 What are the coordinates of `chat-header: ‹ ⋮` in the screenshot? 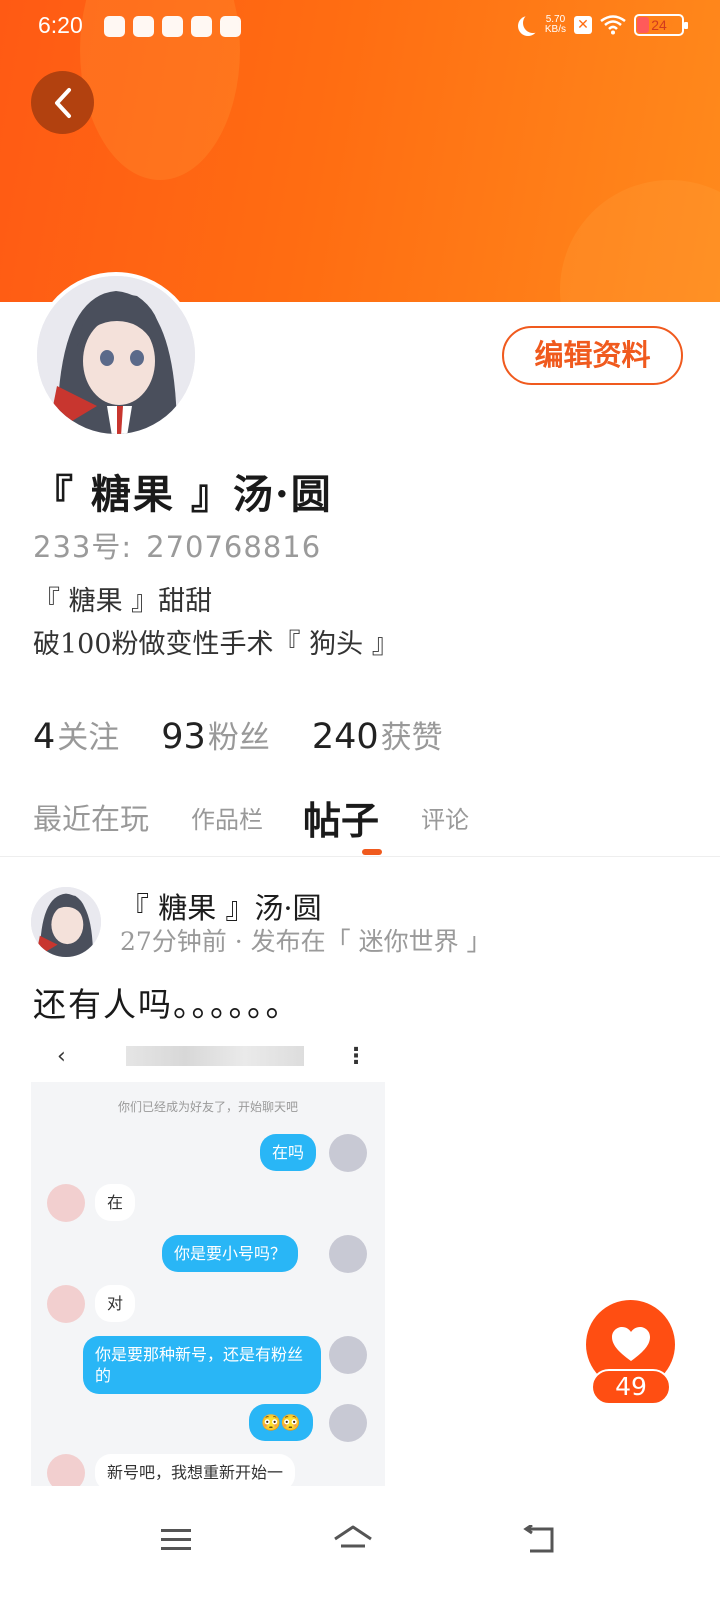 It's located at (208, 1059).